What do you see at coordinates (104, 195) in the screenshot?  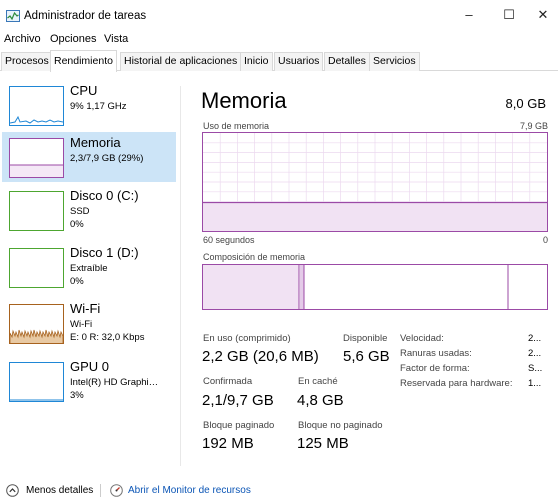 I see `sidebar-disco0-title: Disco 0 (C:)` at bounding box center [104, 195].